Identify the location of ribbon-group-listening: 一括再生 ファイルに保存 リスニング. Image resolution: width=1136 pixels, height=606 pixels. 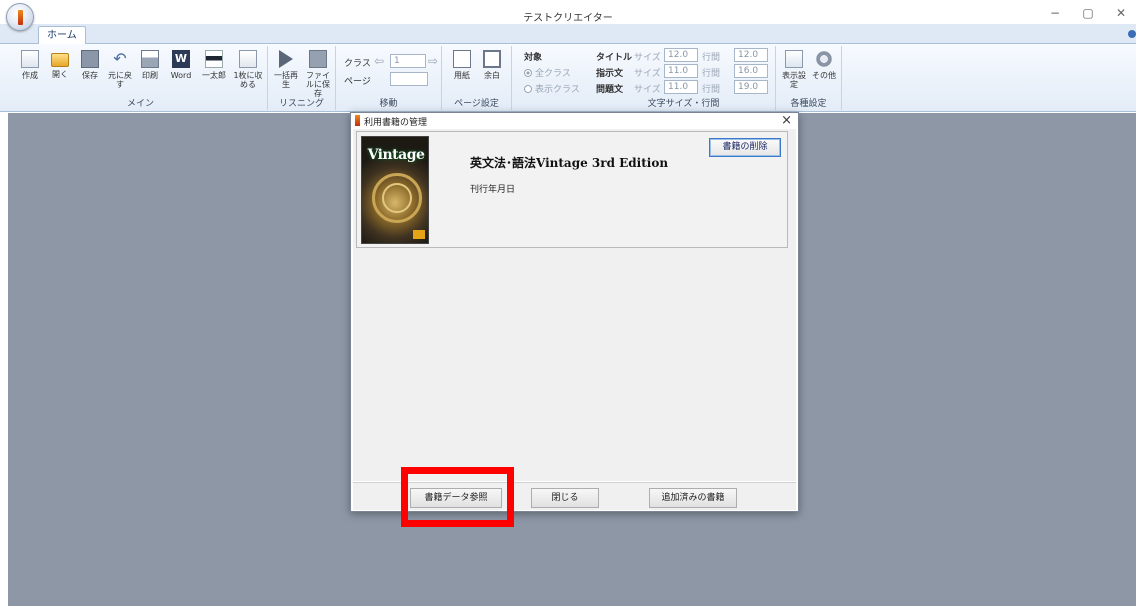
(302, 78).